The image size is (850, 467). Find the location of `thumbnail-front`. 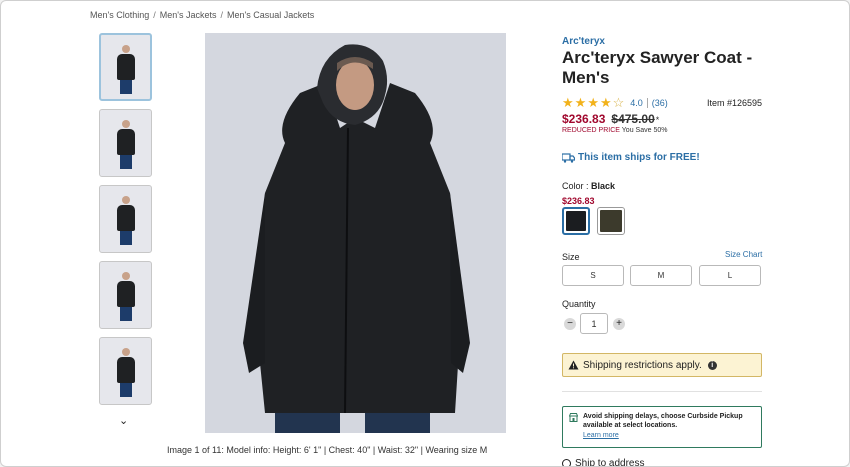

thumbnail-front is located at coordinates (125, 67).